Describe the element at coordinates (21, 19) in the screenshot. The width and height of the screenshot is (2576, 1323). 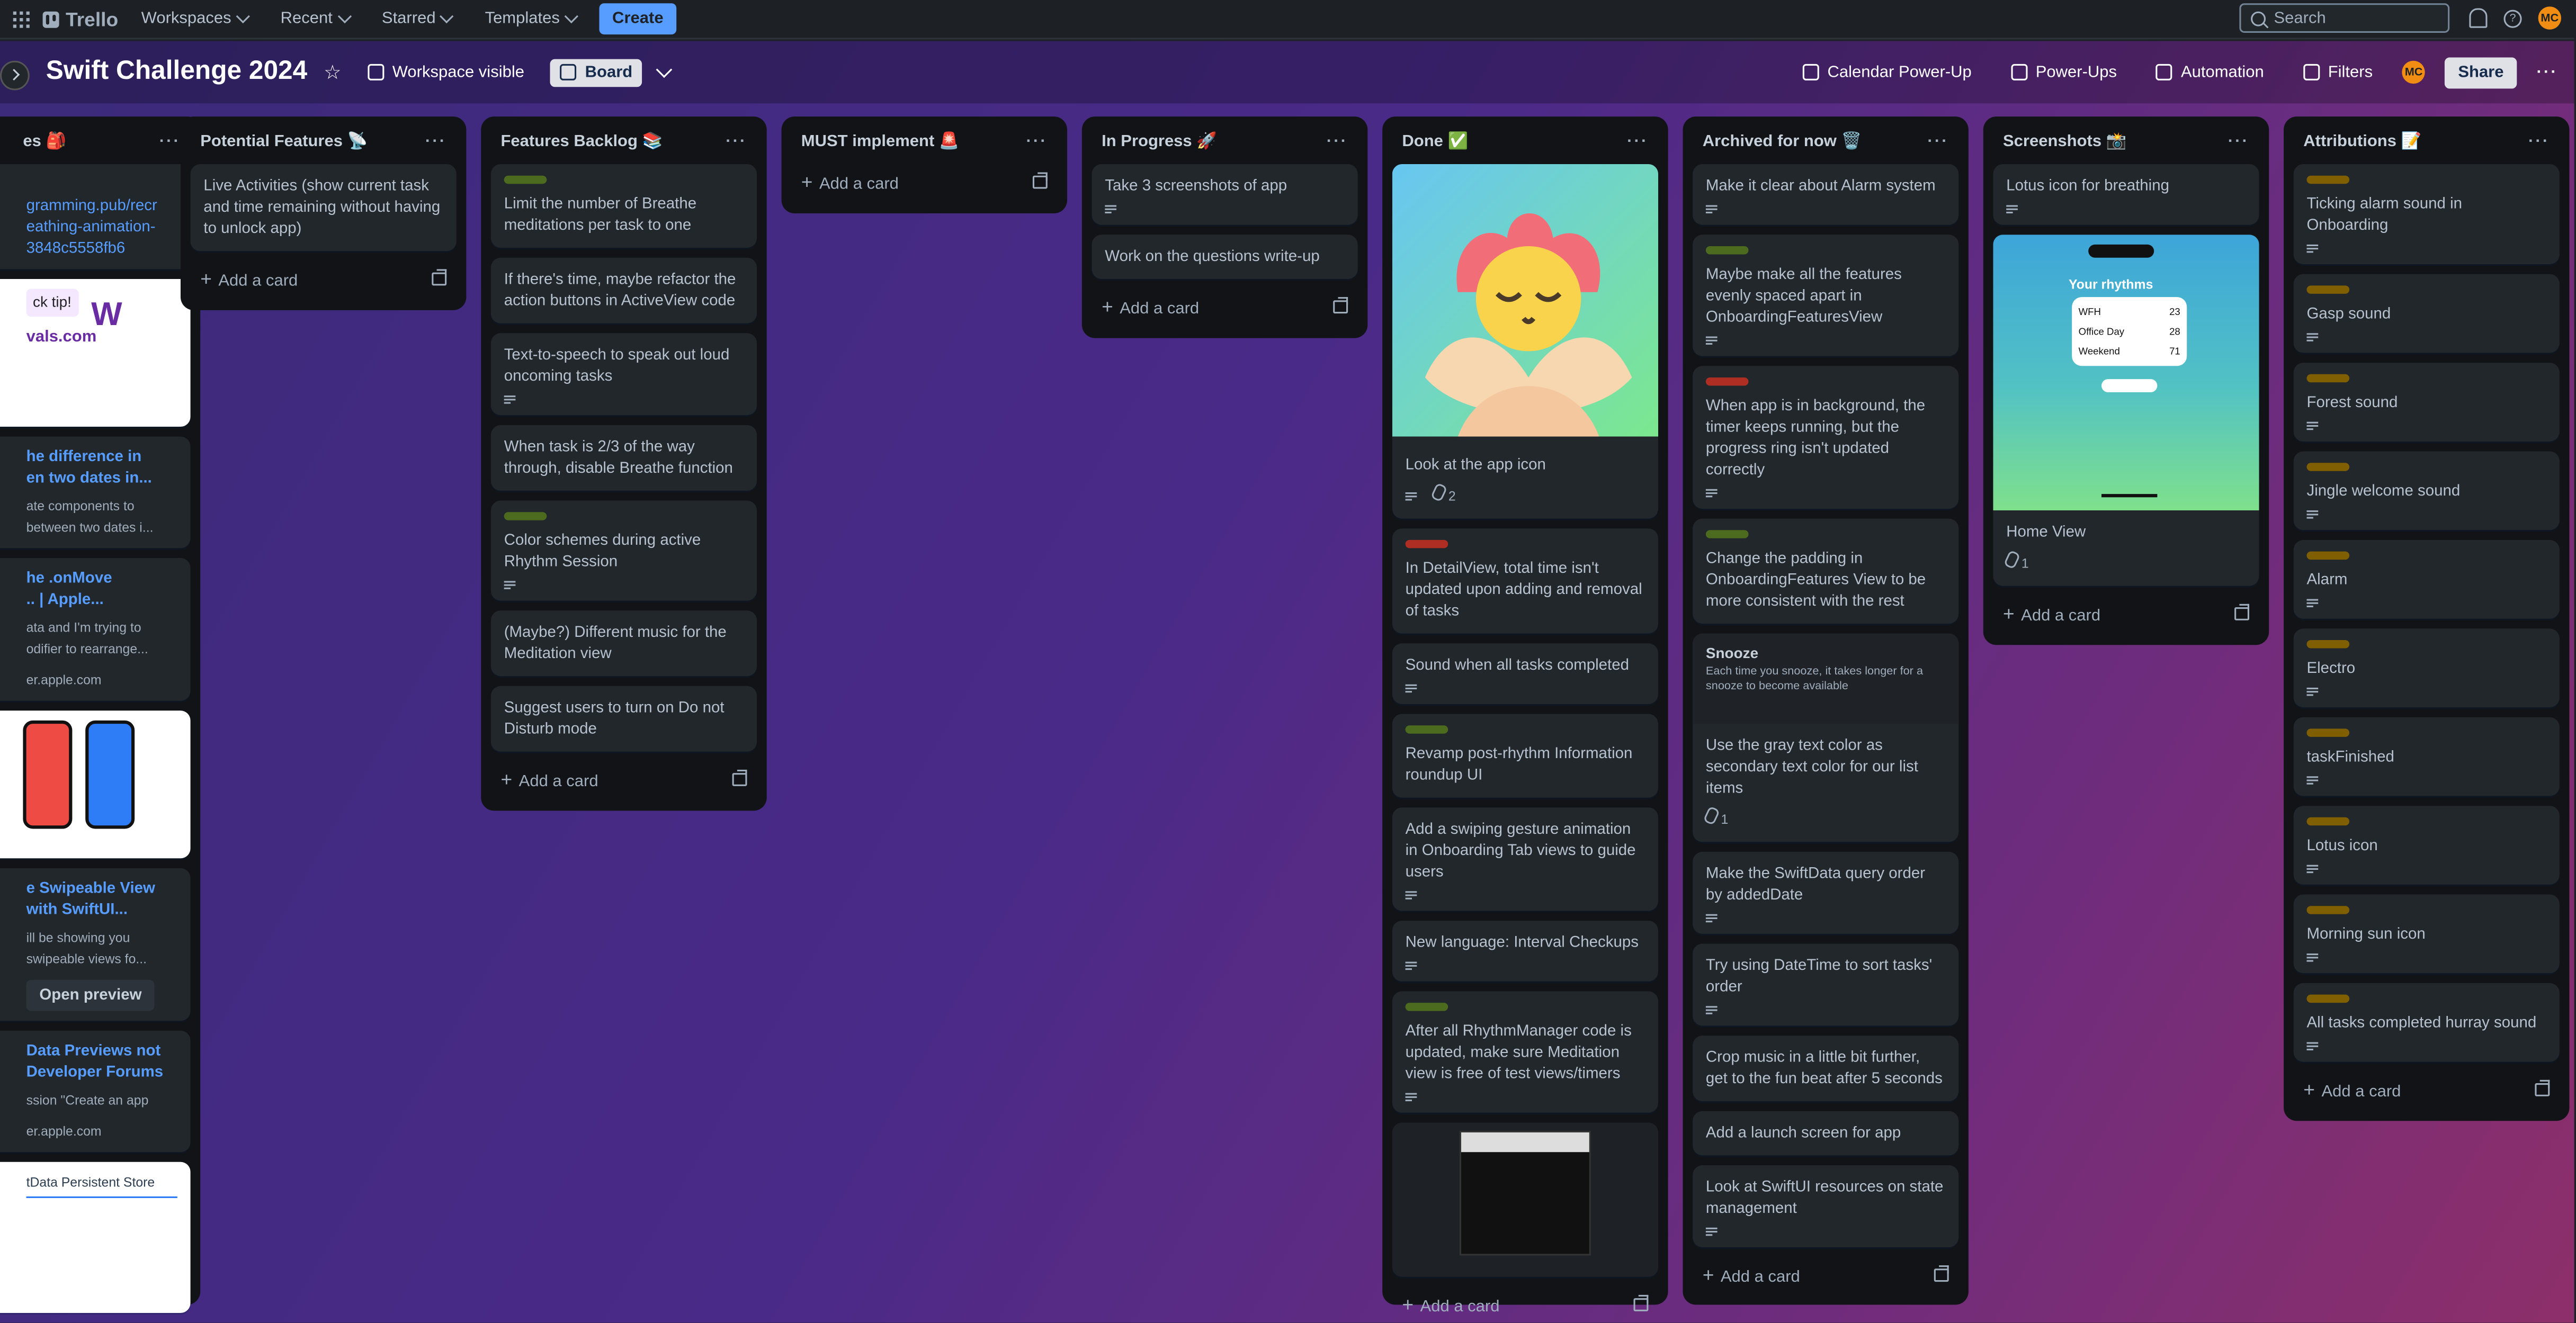
I see `apps-grid-icon` at that location.